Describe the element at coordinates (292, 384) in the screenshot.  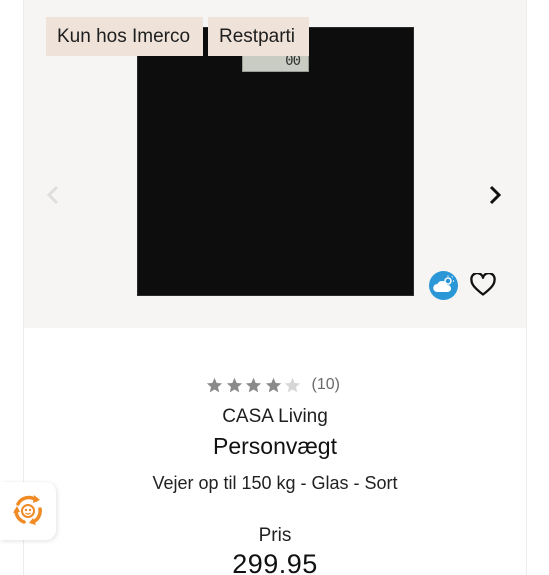
I see `star-empty-icon` at that location.